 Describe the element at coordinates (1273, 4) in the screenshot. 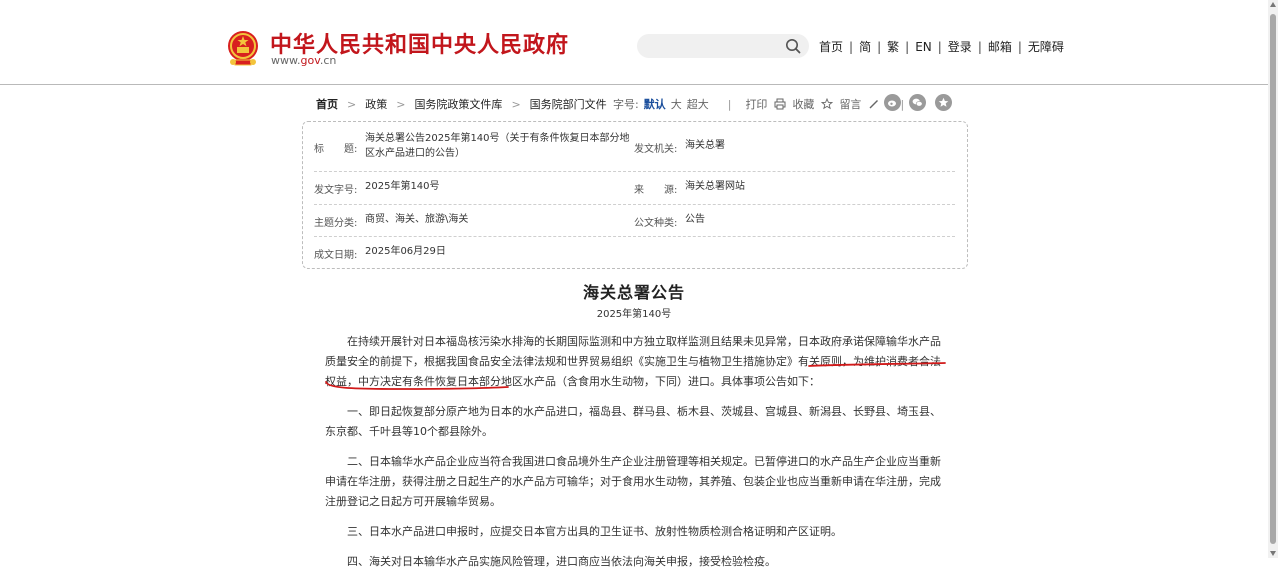

I see `scroll-up-arrow-icon` at that location.